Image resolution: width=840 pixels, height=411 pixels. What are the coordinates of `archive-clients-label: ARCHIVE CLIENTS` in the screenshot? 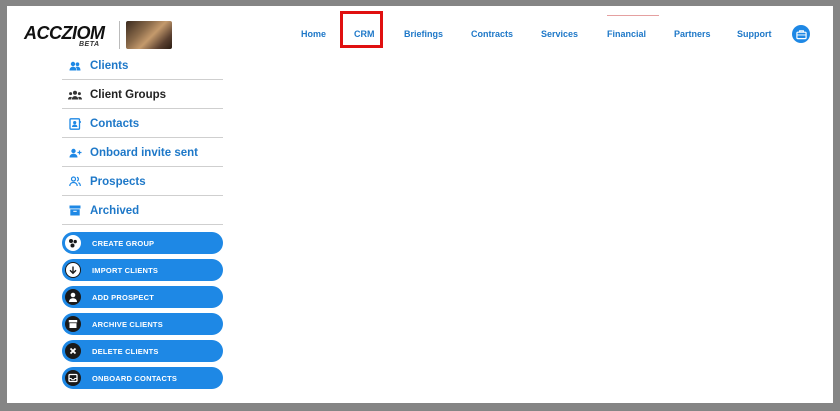 It's located at (127, 324).